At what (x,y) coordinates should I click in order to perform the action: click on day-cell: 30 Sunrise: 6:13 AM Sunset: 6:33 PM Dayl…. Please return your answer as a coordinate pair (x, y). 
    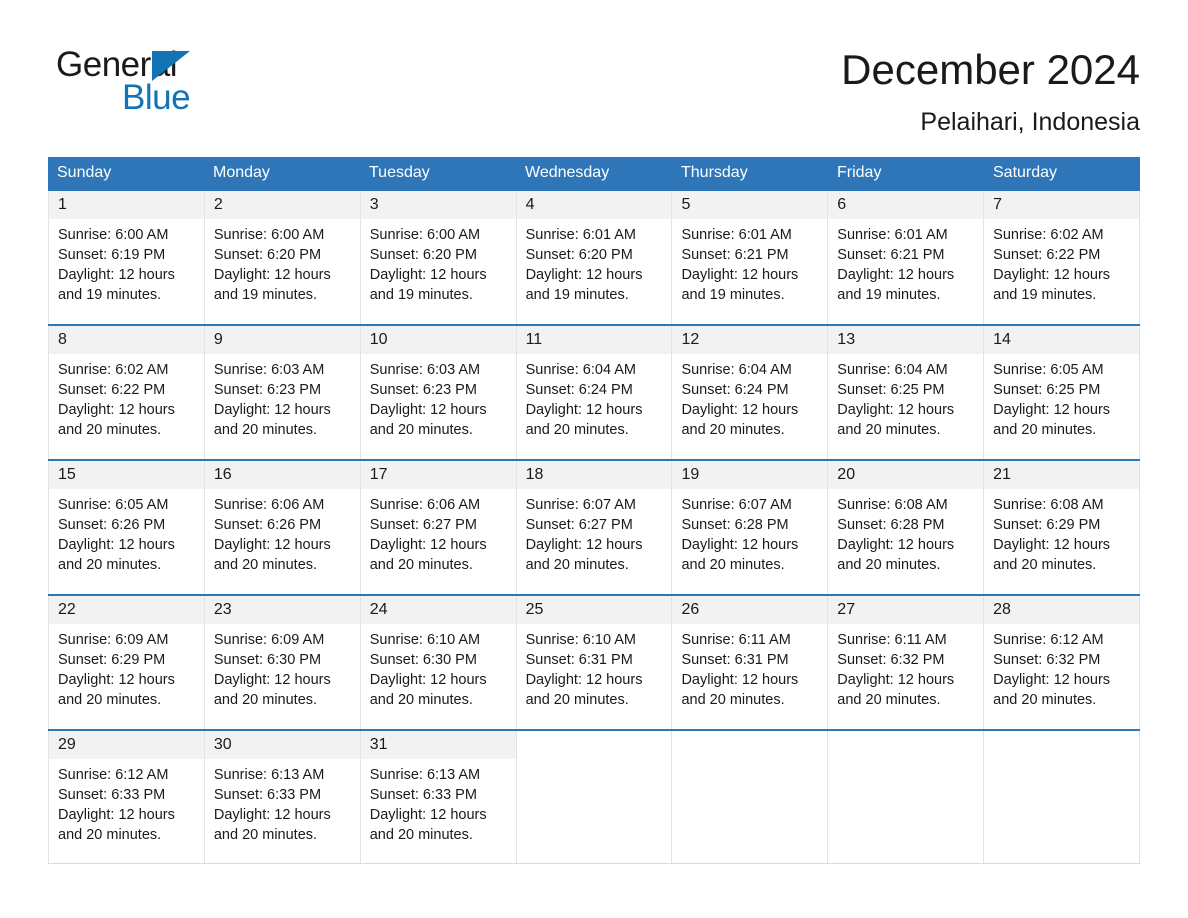
    Looking at the image, I should click on (282, 797).